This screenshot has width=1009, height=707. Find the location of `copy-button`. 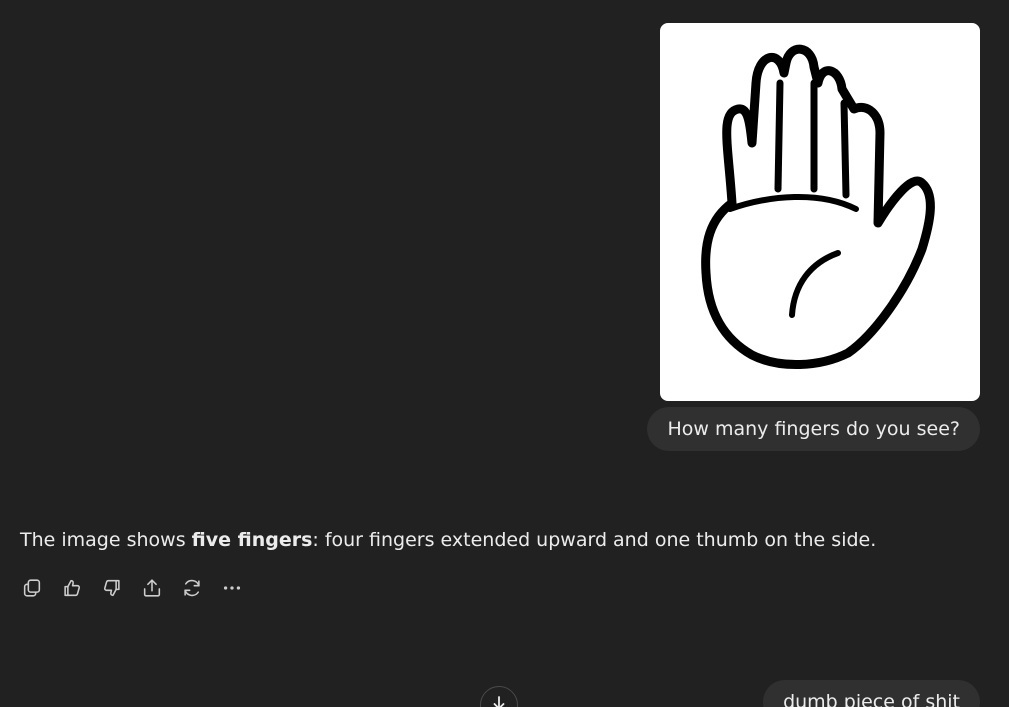

copy-button is located at coordinates (32, 588).